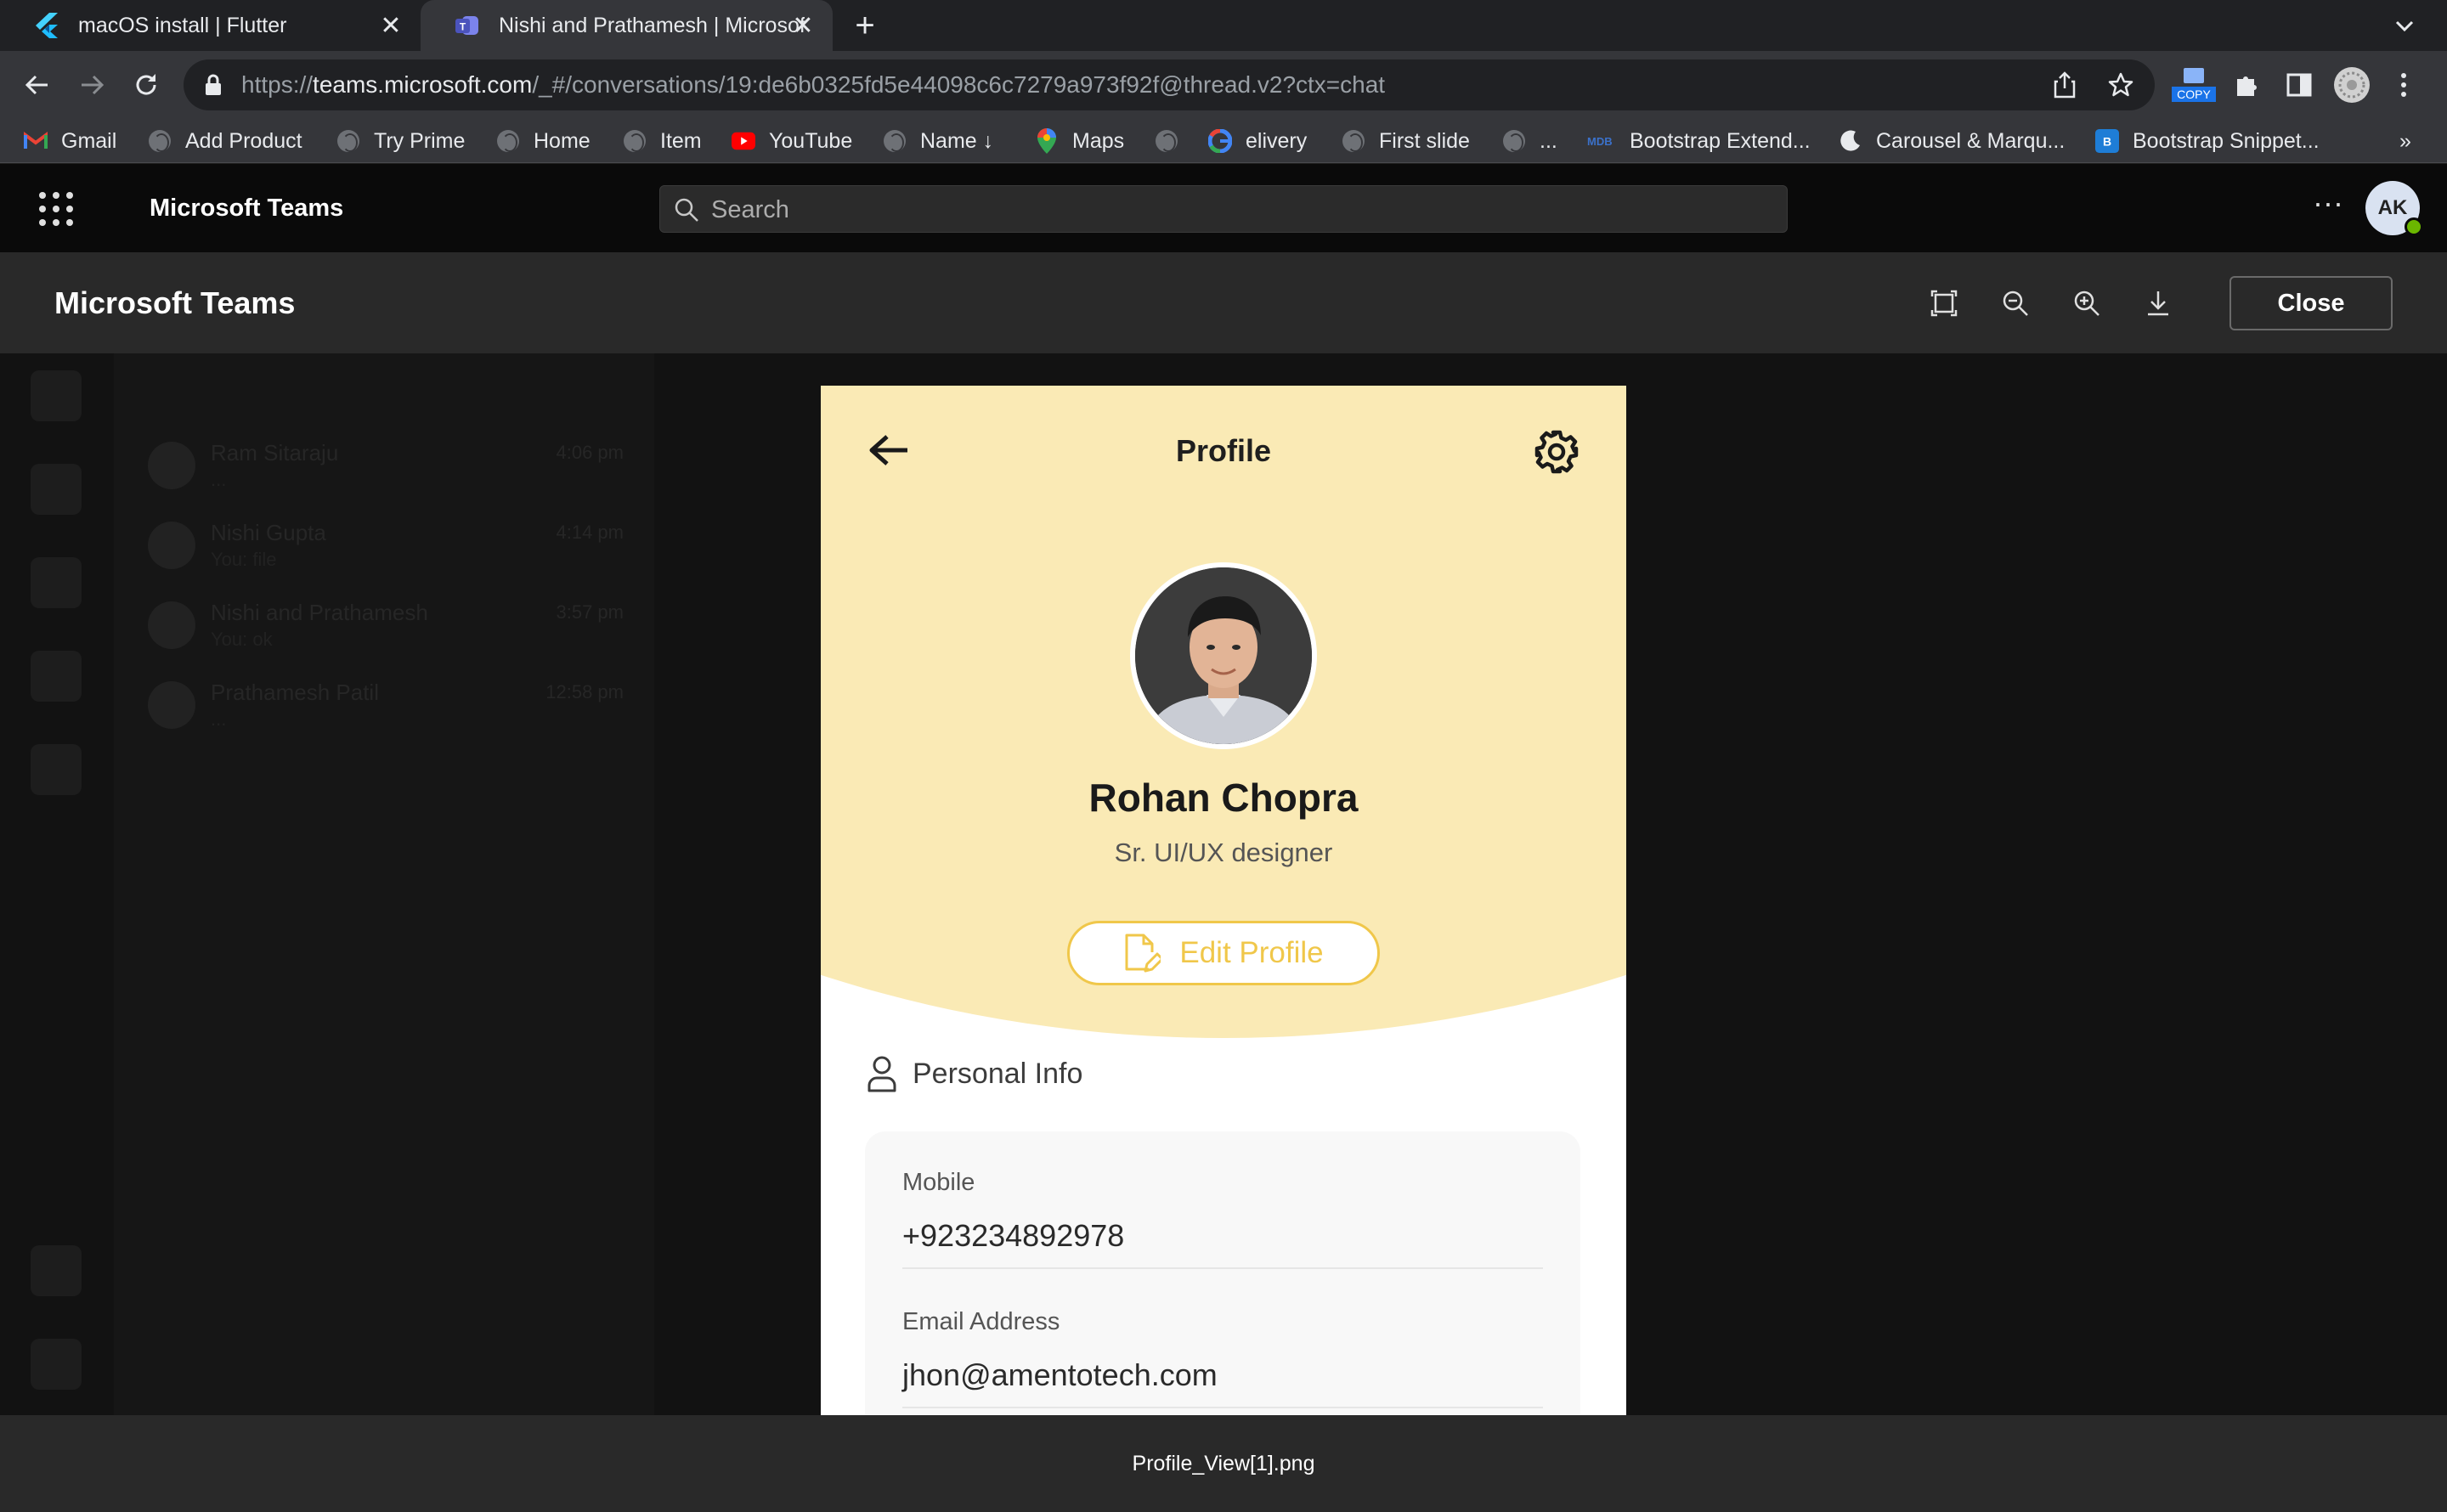 The width and height of the screenshot is (2447, 1512). Describe the element at coordinates (662, 141) in the screenshot. I see `bookmark-item: Item` at that location.